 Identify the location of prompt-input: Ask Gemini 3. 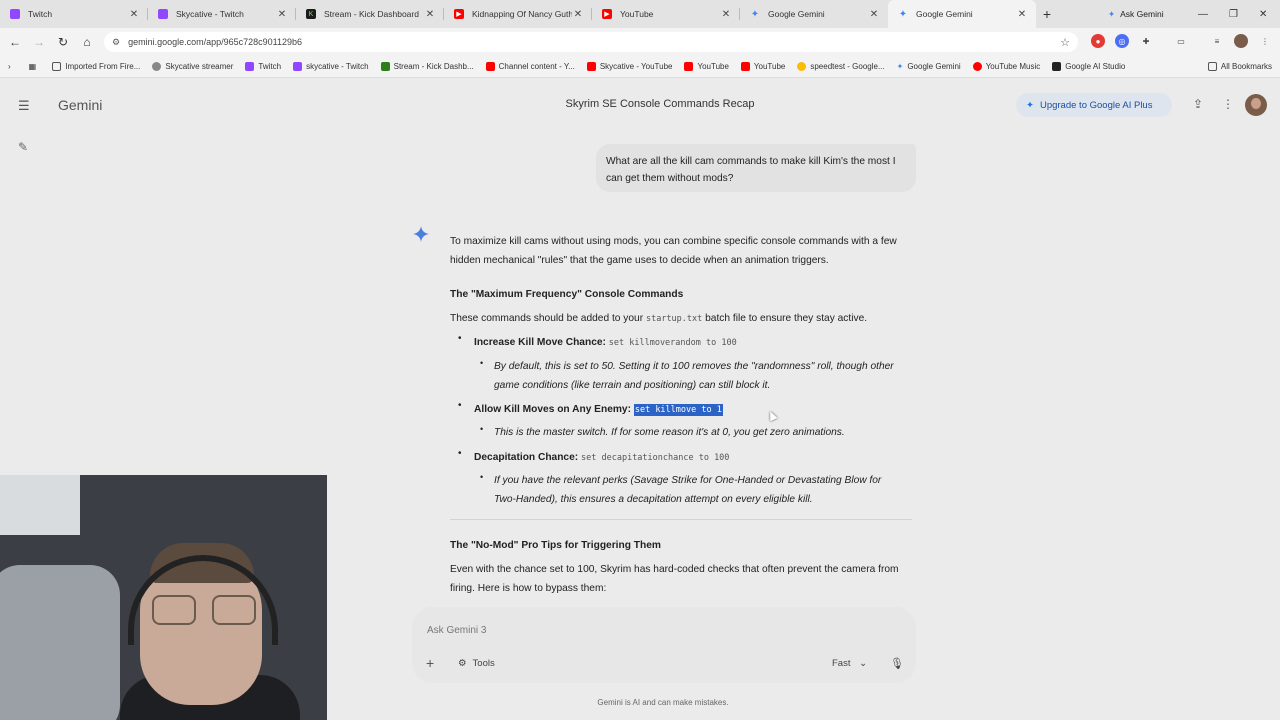
(456, 630).